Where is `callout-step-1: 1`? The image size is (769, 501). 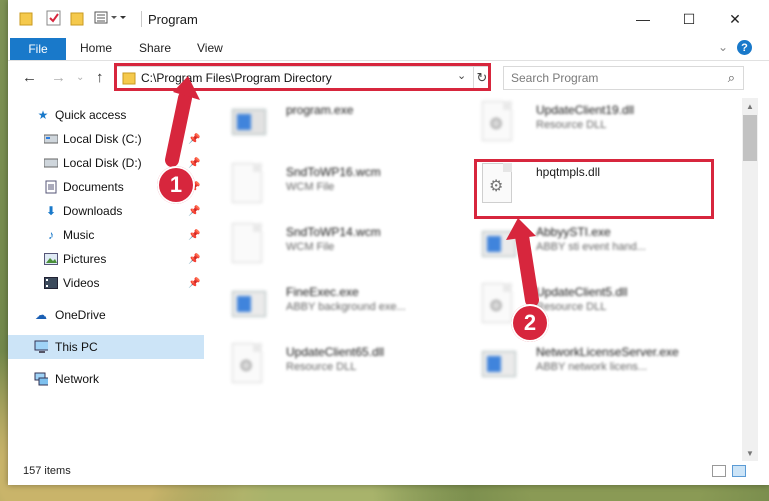
callout-step-1: 1 is located at coordinates (176, 185).